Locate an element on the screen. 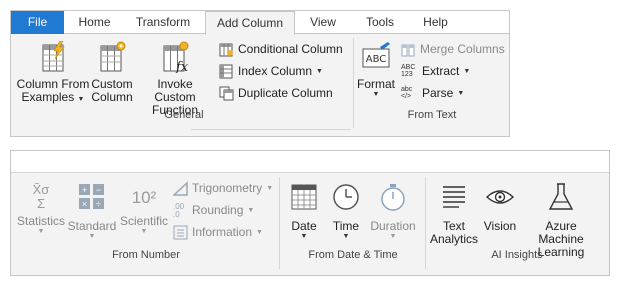  duplicate-column-button: Duplicate Column is located at coordinates (276, 93).